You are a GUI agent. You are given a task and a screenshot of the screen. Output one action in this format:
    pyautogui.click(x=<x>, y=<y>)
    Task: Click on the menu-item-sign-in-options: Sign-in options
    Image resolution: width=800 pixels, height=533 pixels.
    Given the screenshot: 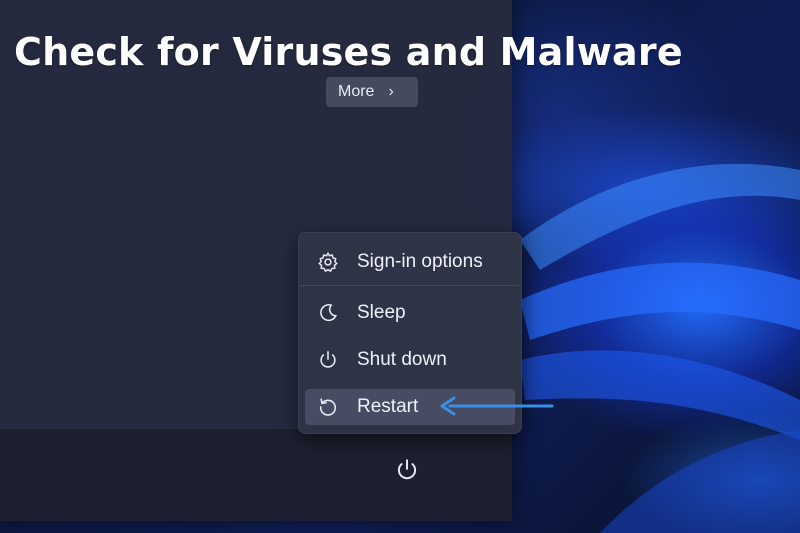 What is the action you would take?
    pyautogui.click(x=410, y=262)
    